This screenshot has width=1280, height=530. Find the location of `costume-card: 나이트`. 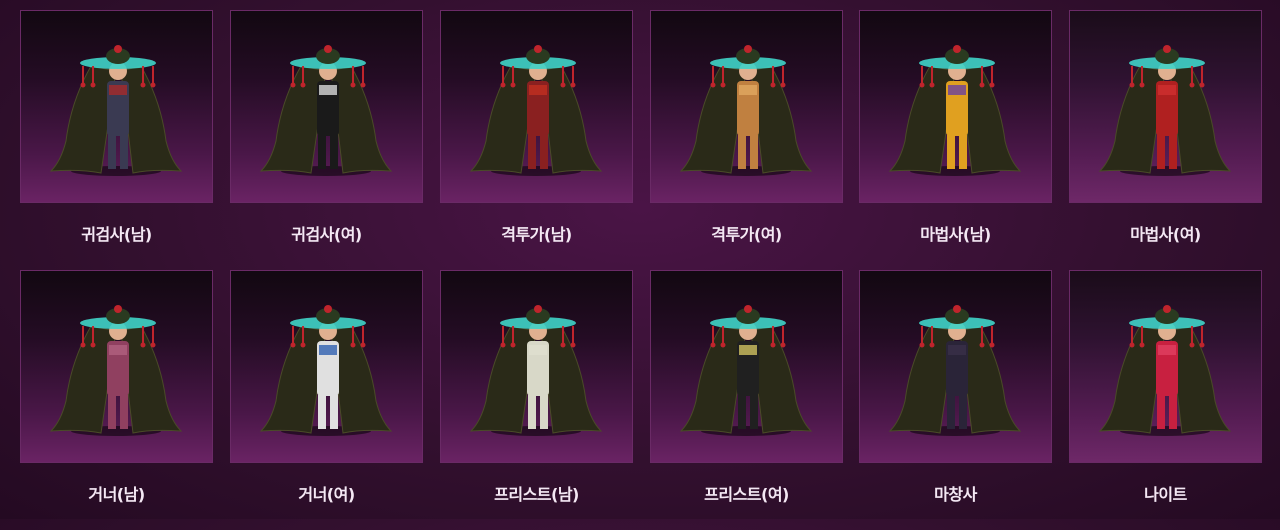

costume-card: 나이트 is located at coordinates (1165, 392).